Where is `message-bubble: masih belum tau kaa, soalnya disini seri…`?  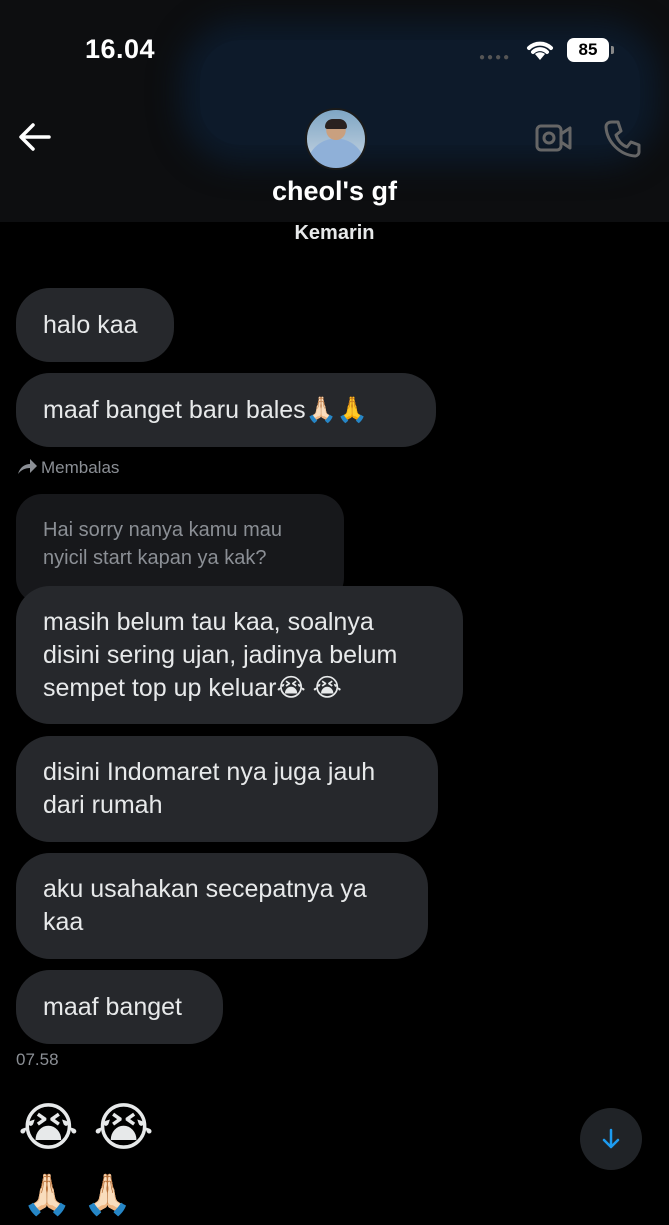 message-bubble: masih belum tau kaa, soalnya disini seri… is located at coordinates (239, 655).